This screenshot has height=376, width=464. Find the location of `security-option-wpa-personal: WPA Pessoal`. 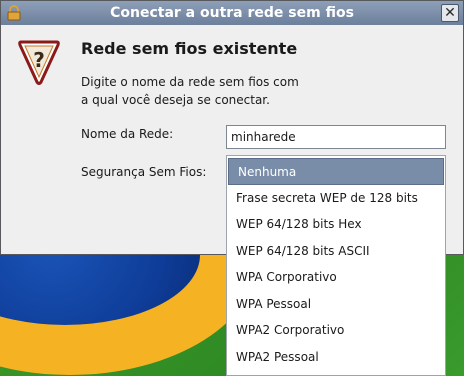

security-option-wpa-personal: WPA Pessoal is located at coordinates (336, 304).